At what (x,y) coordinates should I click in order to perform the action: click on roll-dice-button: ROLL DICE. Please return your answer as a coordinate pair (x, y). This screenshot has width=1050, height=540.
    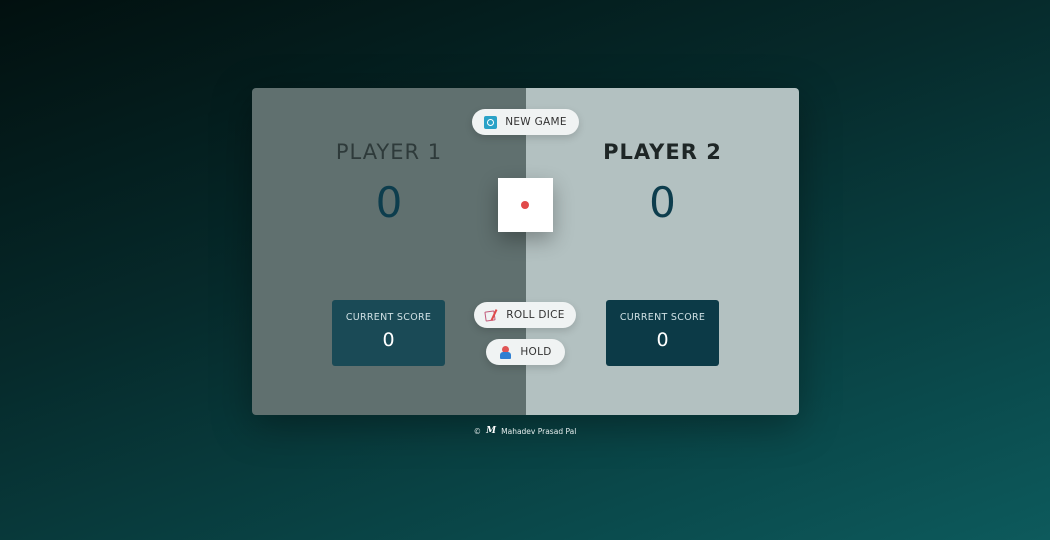
    Looking at the image, I should click on (525, 315).